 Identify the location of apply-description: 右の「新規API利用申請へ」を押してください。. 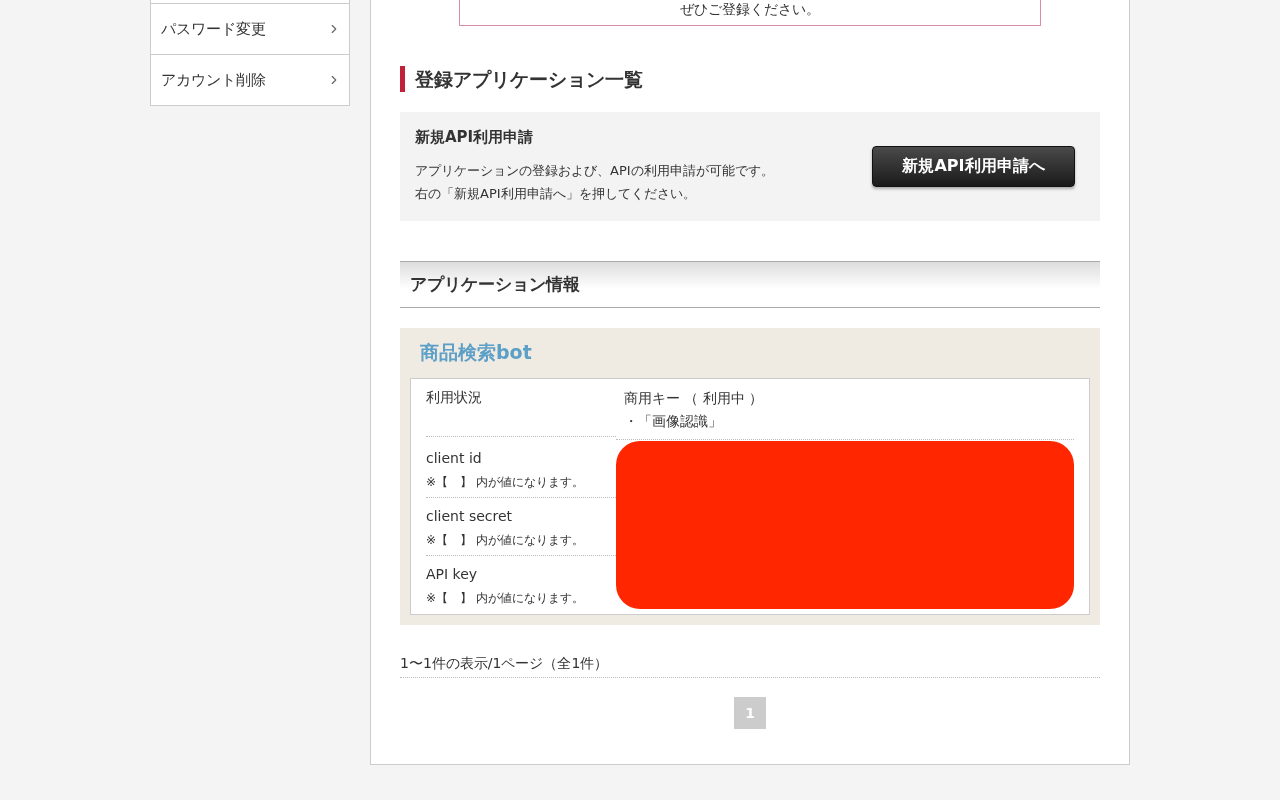
(556, 194).